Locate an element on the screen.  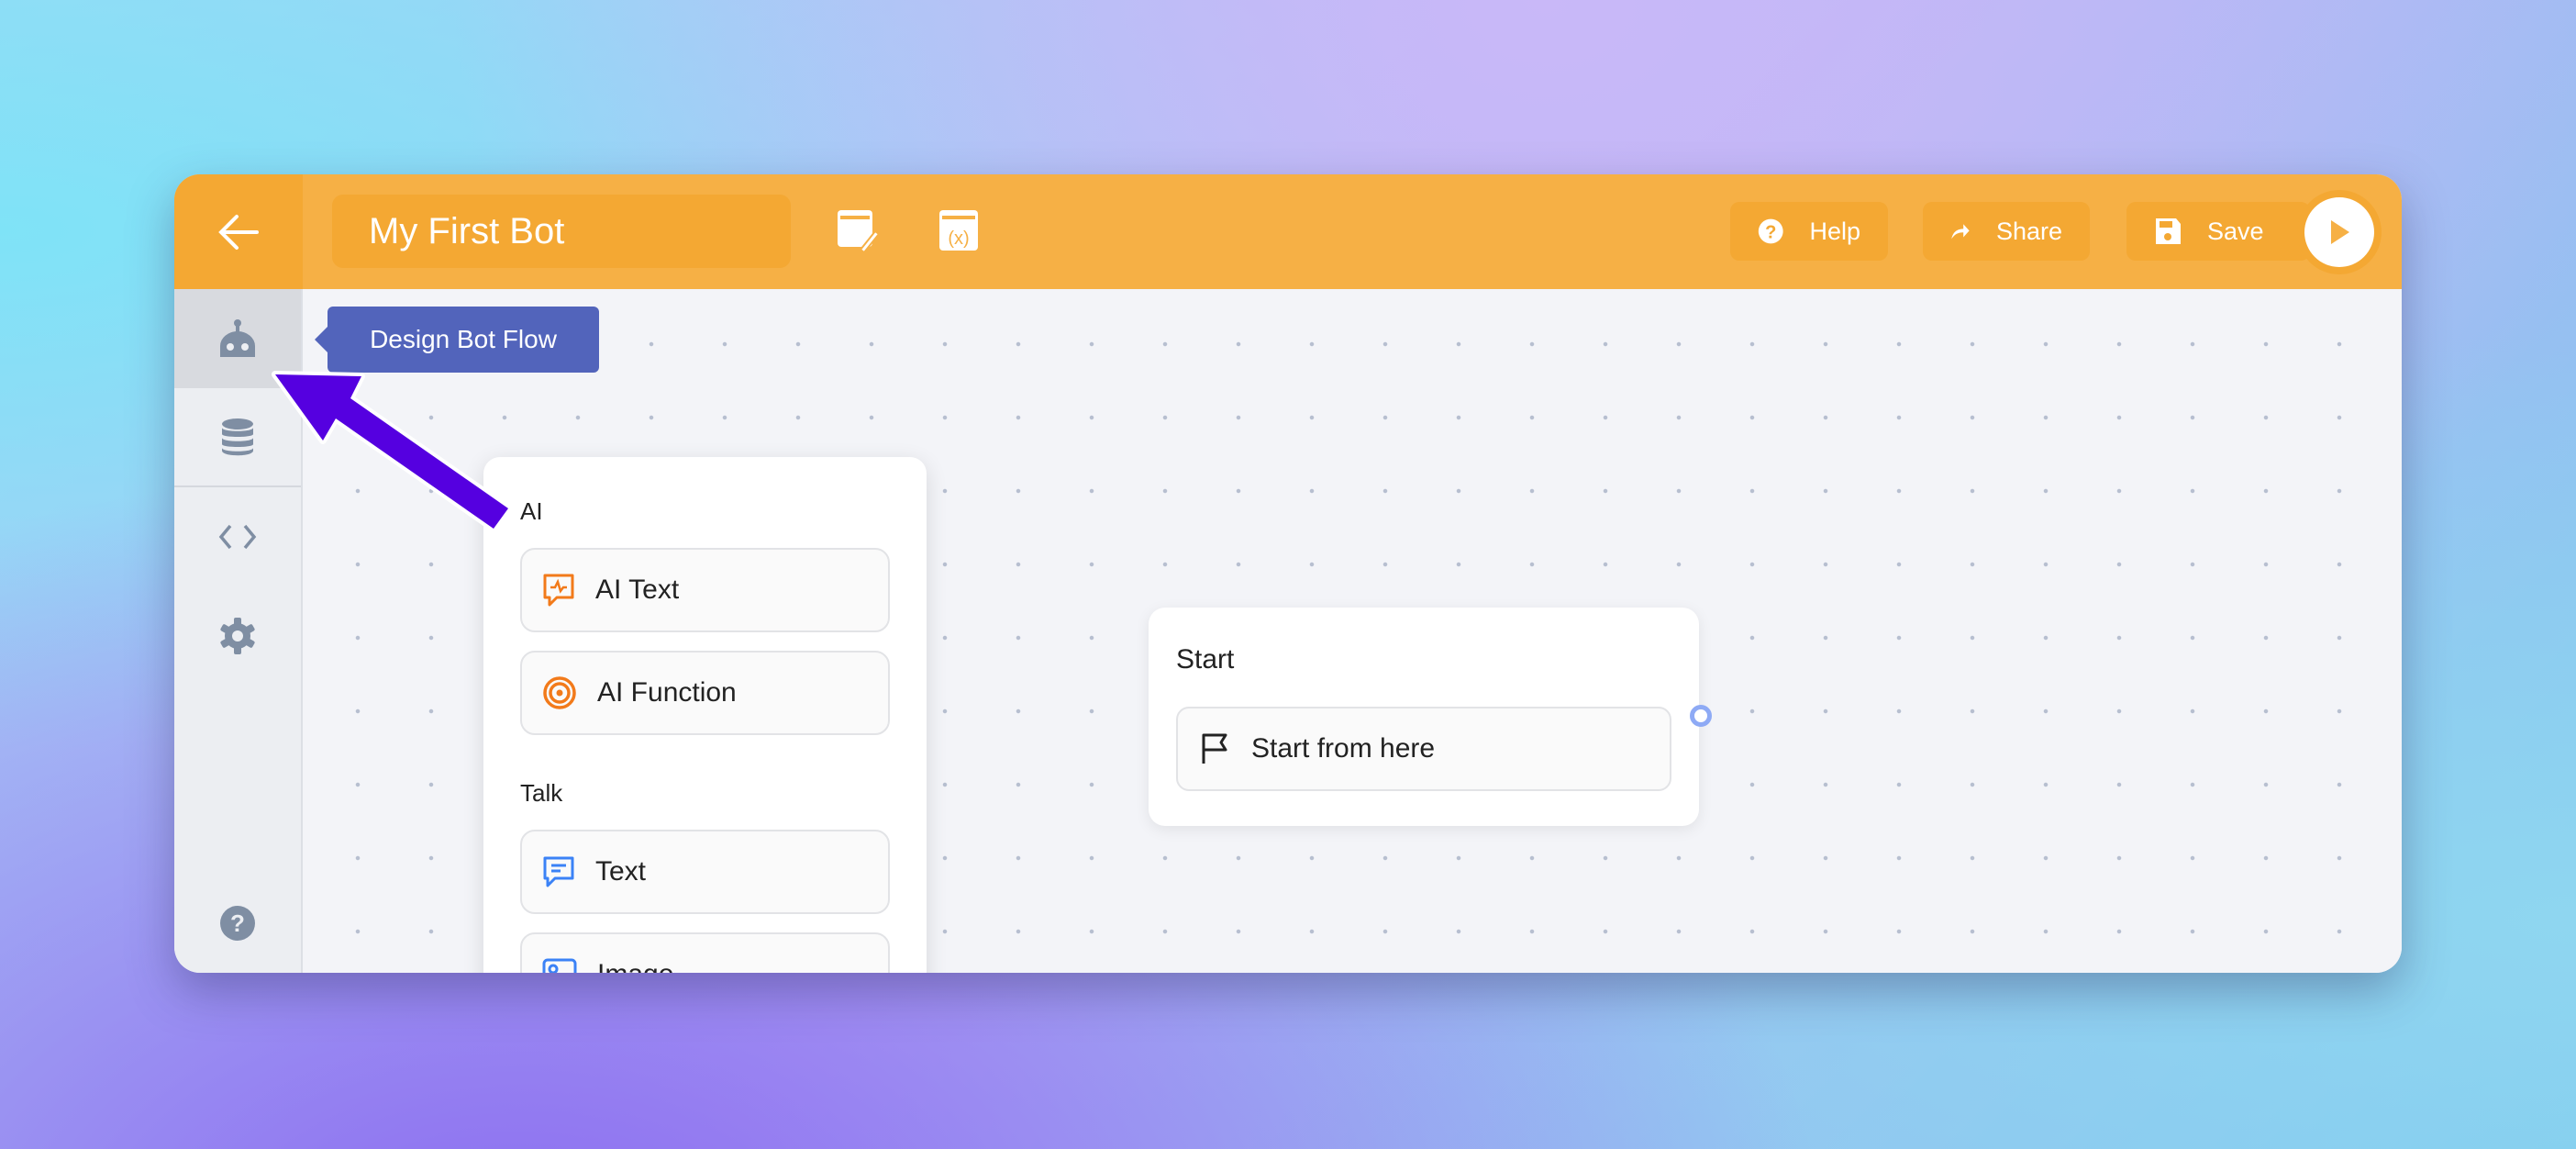
block-ai-function: AI Function is located at coordinates (705, 693).